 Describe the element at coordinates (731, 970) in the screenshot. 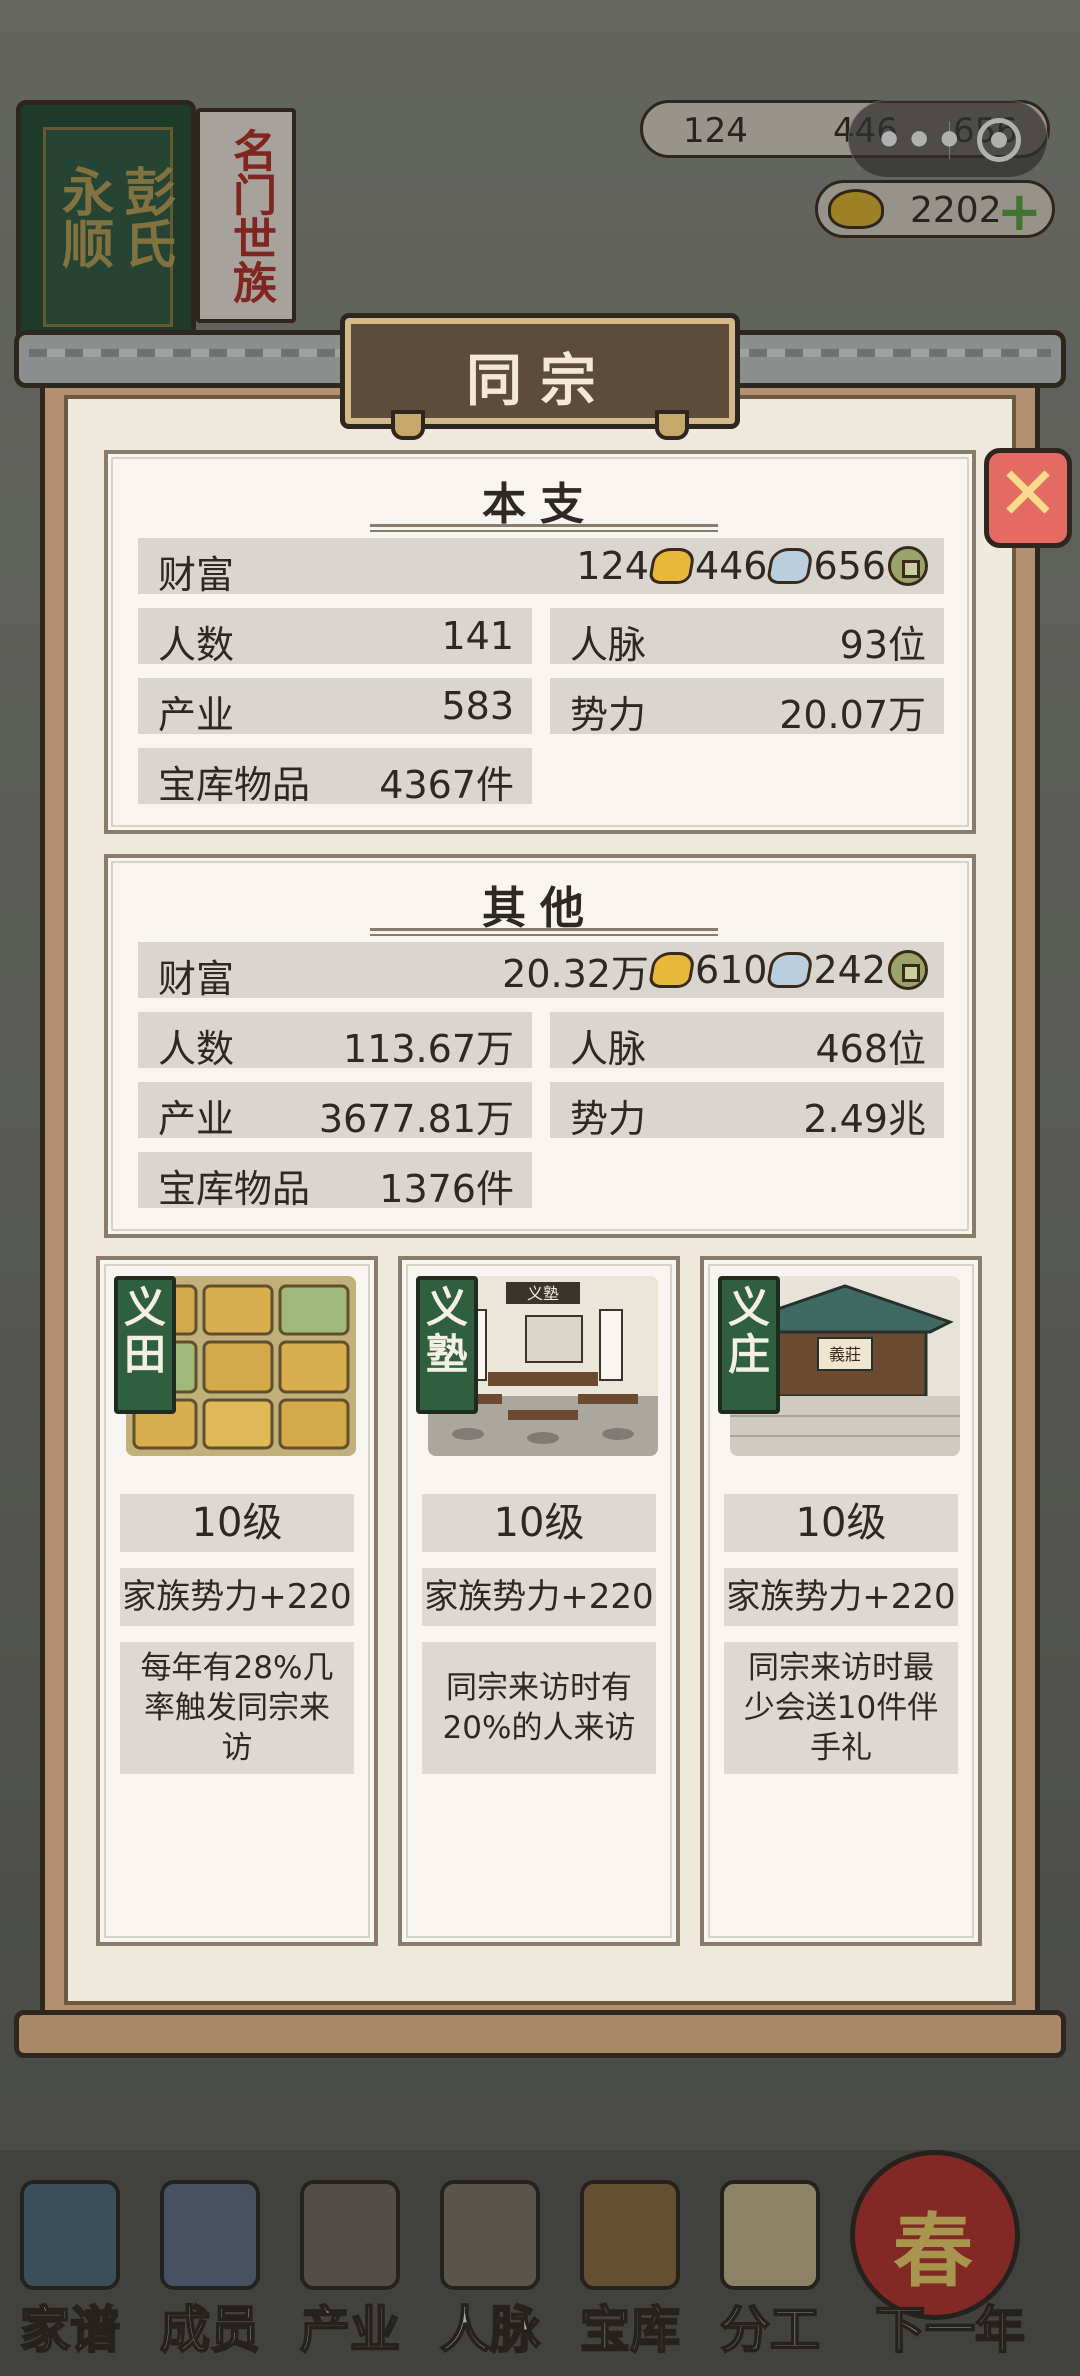

I see `silver-value: 610` at that location.